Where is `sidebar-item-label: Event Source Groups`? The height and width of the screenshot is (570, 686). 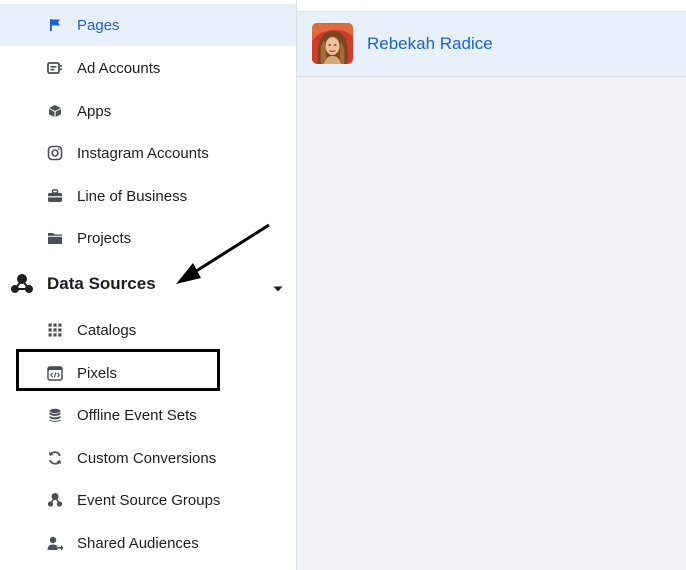
sidebar-item-label: Event Source Groups is located at coordinates (149, 500).